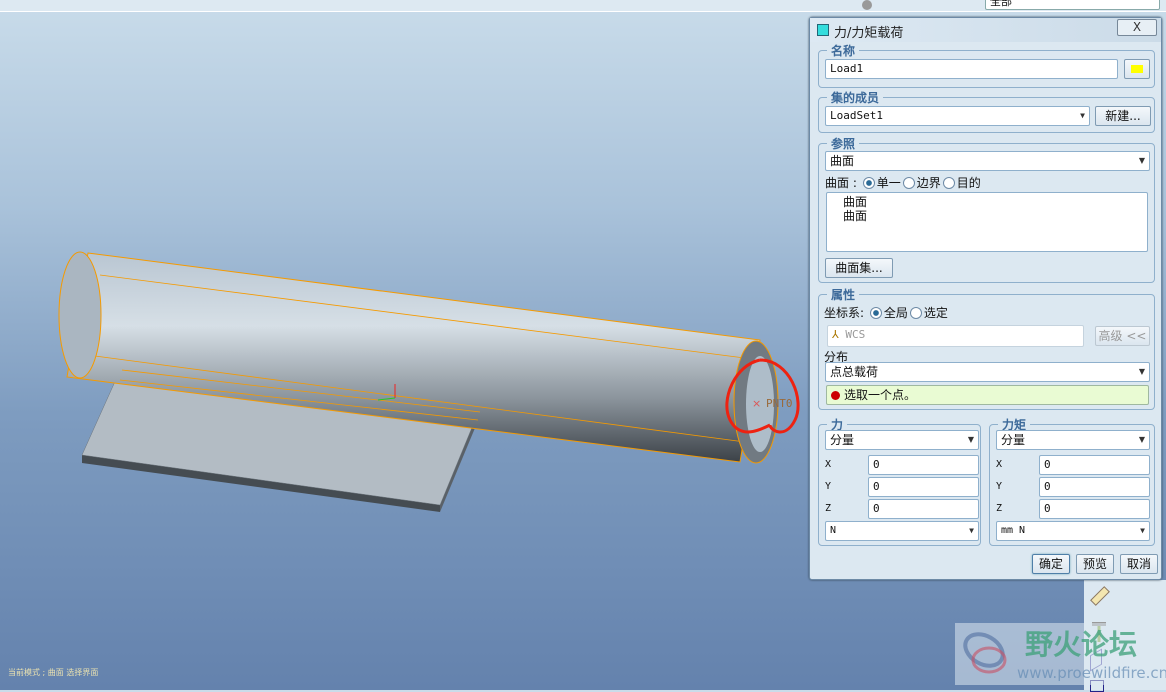 The height and width of the screenshot is (692, 1166). What do you see at coordinates (999, 486) in the screenshot?
I see `moment-y-label: Y` at bounding box center [999, 486].